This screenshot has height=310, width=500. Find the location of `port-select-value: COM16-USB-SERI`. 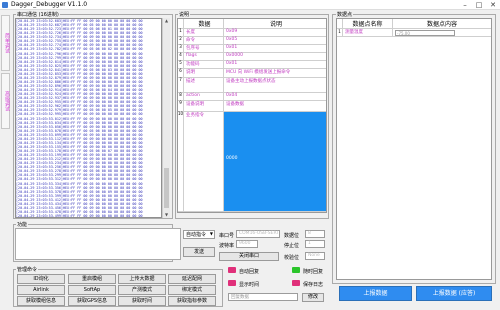

port-select-value: COM16-USB-SERI is located at coordinates (258, 233).